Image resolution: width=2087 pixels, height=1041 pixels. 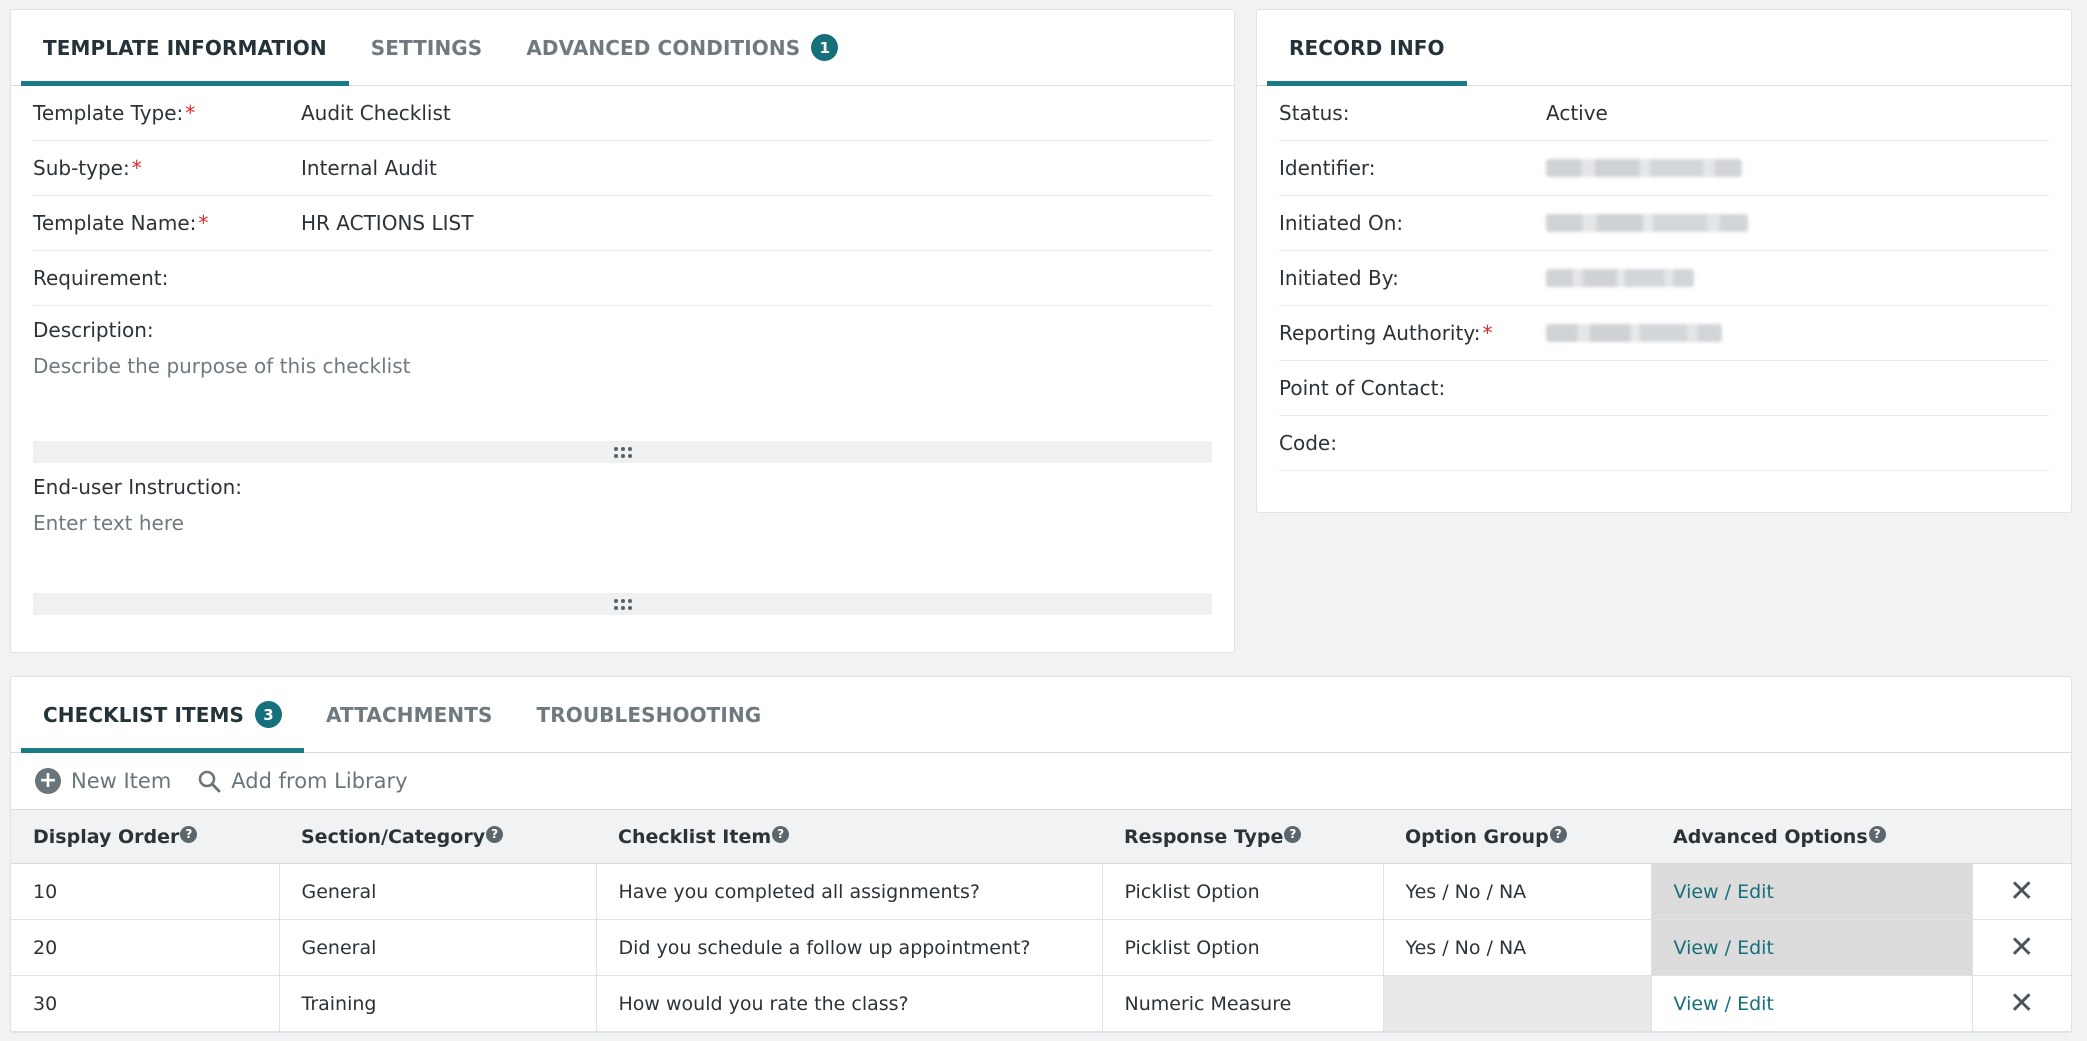 I want to click on column-header-response-type: Response Type?, so click(x=1242, y=836).